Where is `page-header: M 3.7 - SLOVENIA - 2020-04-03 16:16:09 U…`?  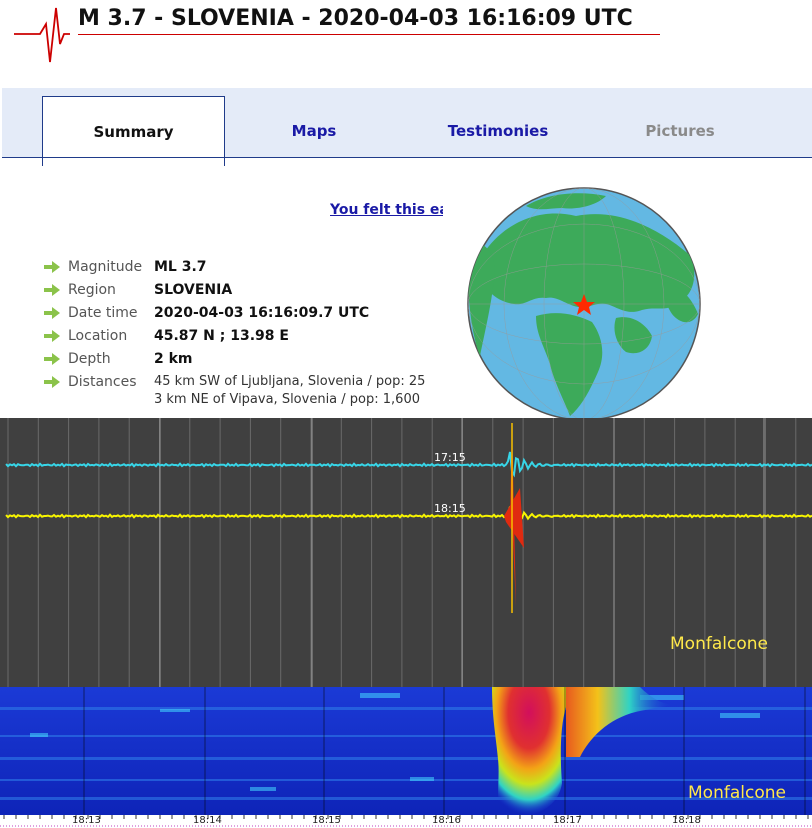
page-header: M 3.7 - SLOVENIA - 2020-04-03 16:16:09 U… is located at coordinates (406, 35).